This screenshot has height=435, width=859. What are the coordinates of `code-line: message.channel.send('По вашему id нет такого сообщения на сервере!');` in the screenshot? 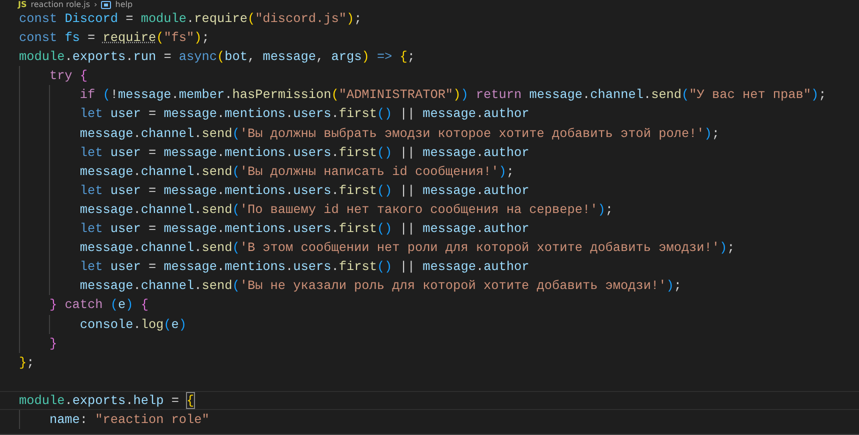 It's located at (429, 210).